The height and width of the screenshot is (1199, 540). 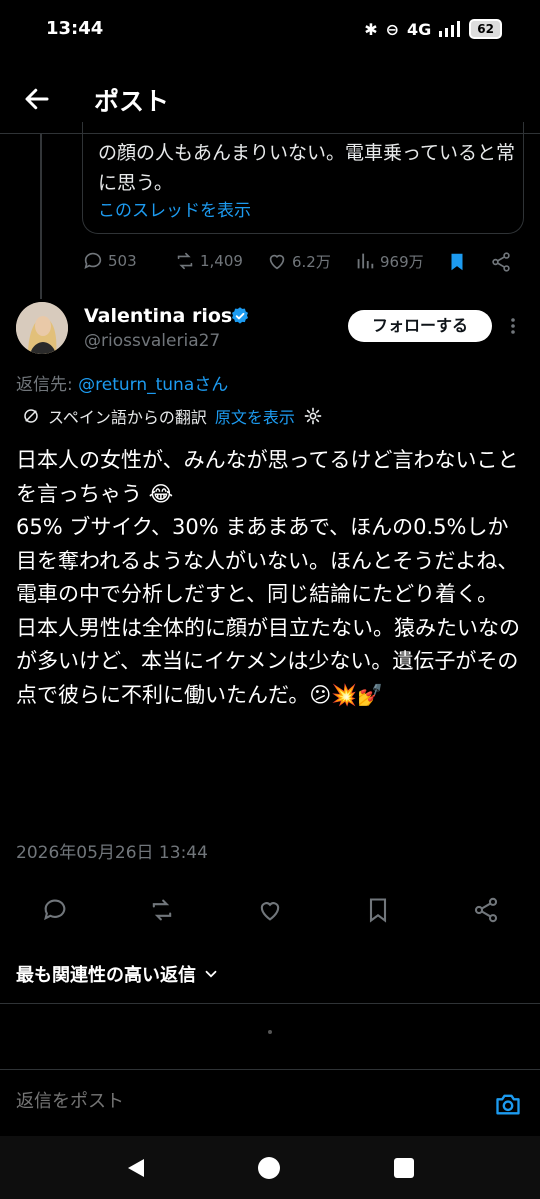 I want to click on prev-views-button: 969万, so click(x=389, y=261).